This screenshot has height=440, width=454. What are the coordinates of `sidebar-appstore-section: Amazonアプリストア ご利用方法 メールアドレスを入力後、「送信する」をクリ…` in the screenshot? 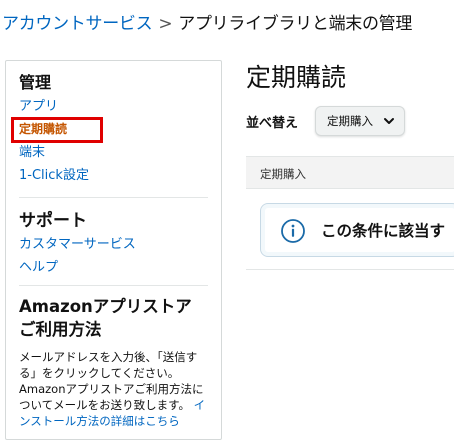 It's located at (115, 362).